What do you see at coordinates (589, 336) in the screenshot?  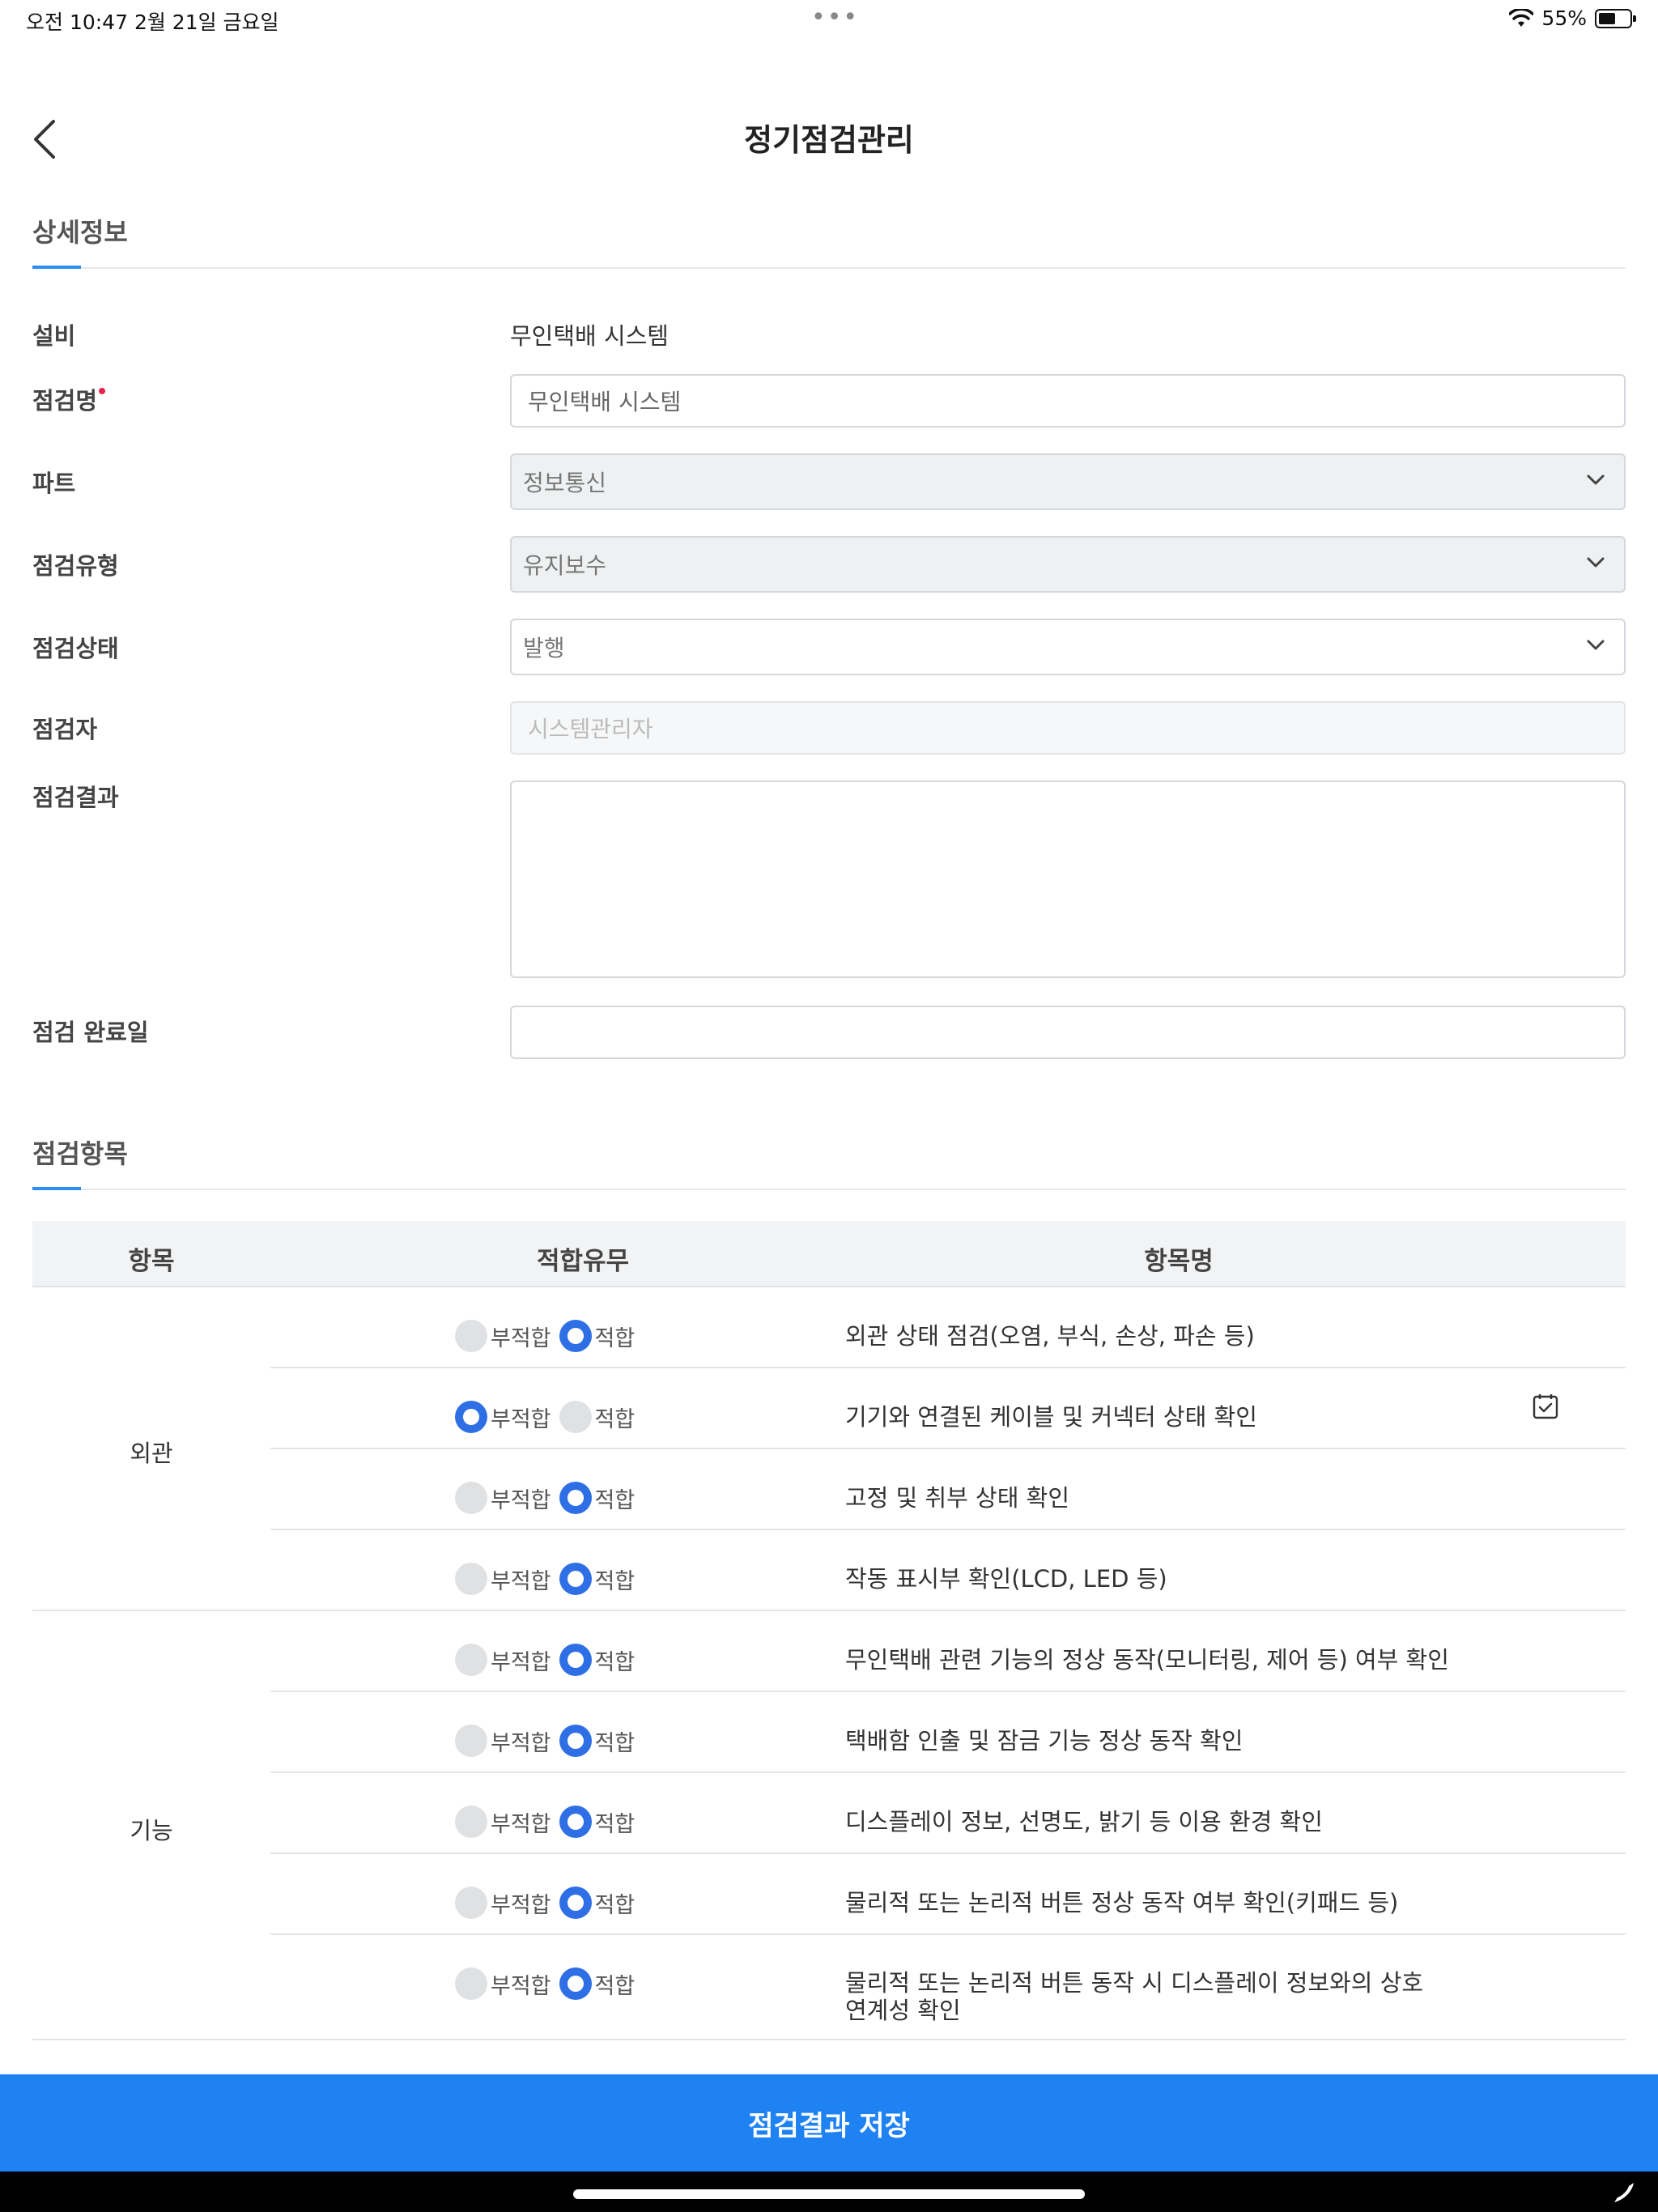 I see `equipment-value: 무인택배 시스템` at bounding box center [589, 336].